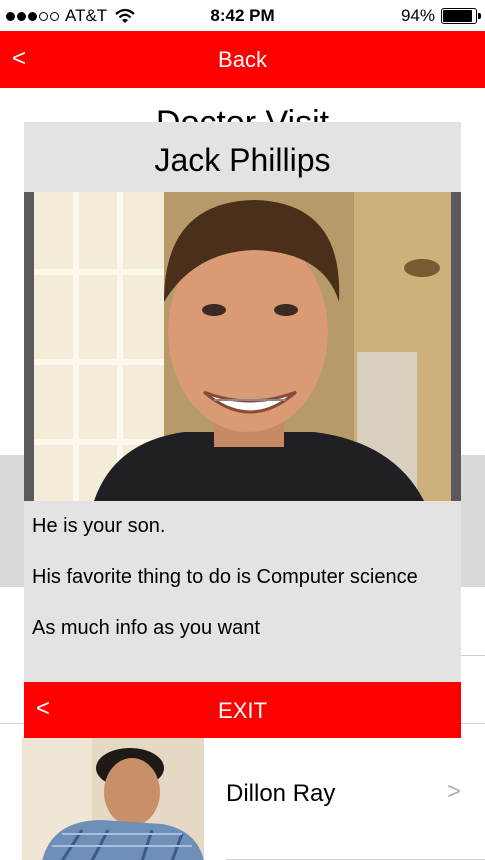 This screenshot has height=860, width=485. What do you see at coordinates (458, 16) in the screenshot?
I see `battery-level` at bounding box center [458, 16].